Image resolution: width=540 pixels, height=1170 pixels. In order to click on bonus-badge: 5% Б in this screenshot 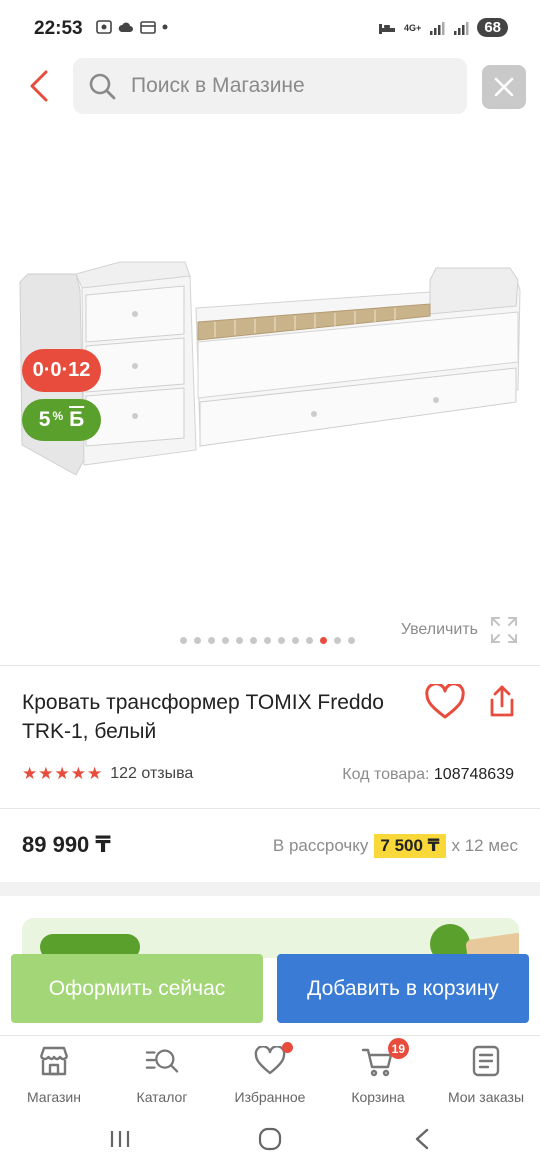, I will do `click(61, 420)`.